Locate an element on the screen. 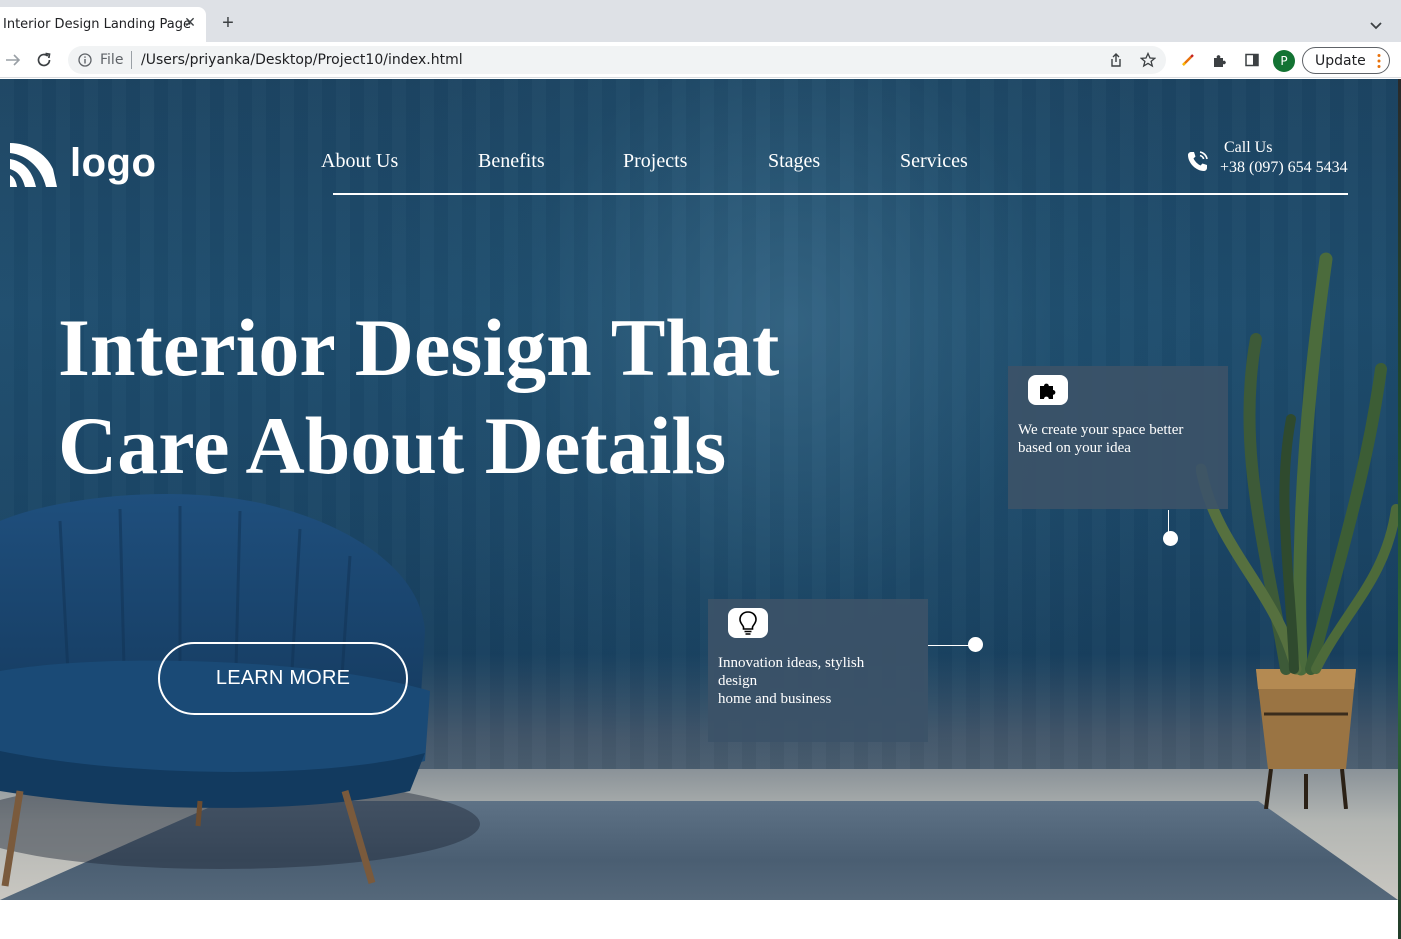 This screenshot has width=1401, height=939. url-separator is located at coordinates (131, 60).